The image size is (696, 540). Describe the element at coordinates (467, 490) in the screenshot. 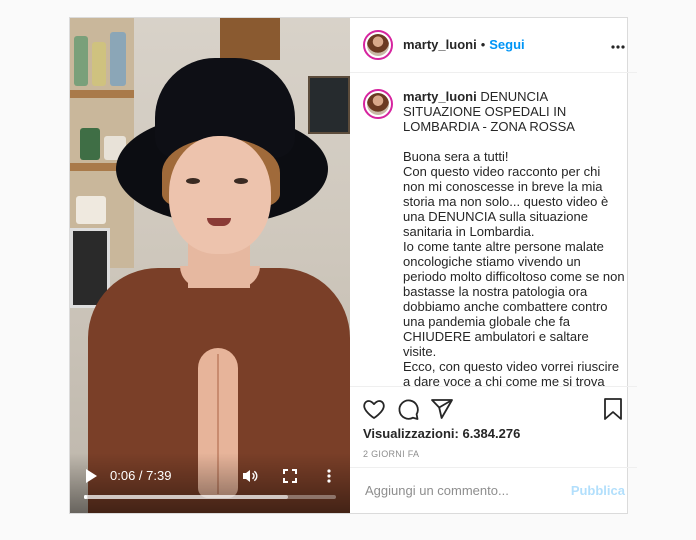

I see `comment-input` at that location.